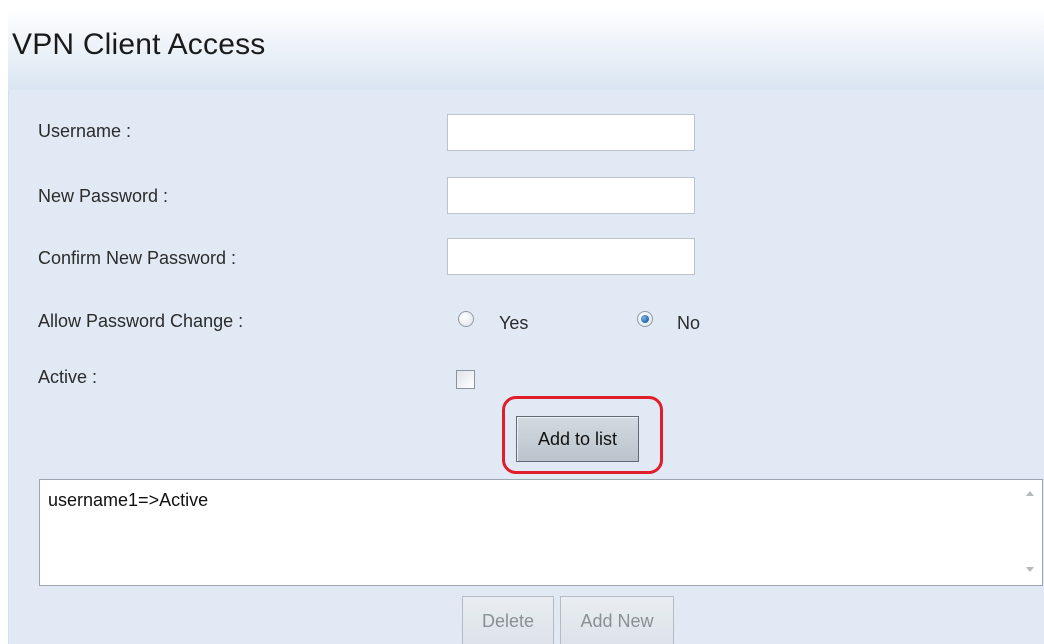 Image resolution: width=1044 pixels, height=644 pixels. What do you see at coordinates (466, 319) in the screenshot?
I see `allow-change-yes-radio` at bounding box center [466, 319].